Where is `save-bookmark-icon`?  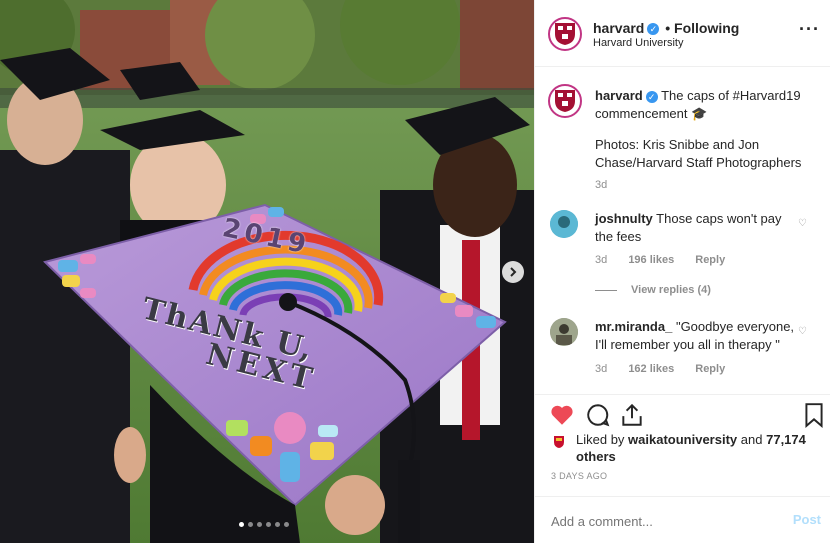
save-bookmark-icon is located at coordinates (814, 415).